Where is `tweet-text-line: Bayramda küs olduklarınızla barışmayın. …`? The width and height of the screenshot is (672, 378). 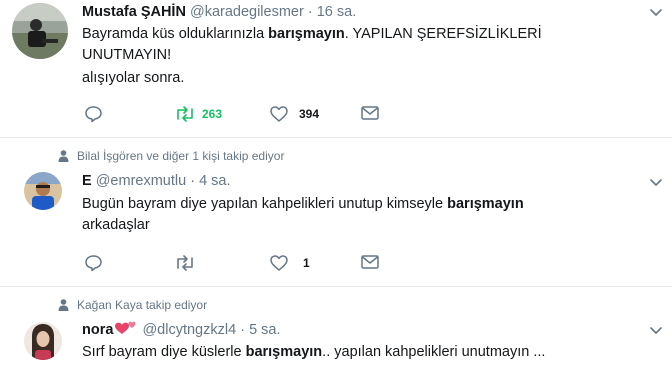 tweet-text-line: Bayramda küs olduklarınızla barışmayın. … is located at coordinates (312, 34).